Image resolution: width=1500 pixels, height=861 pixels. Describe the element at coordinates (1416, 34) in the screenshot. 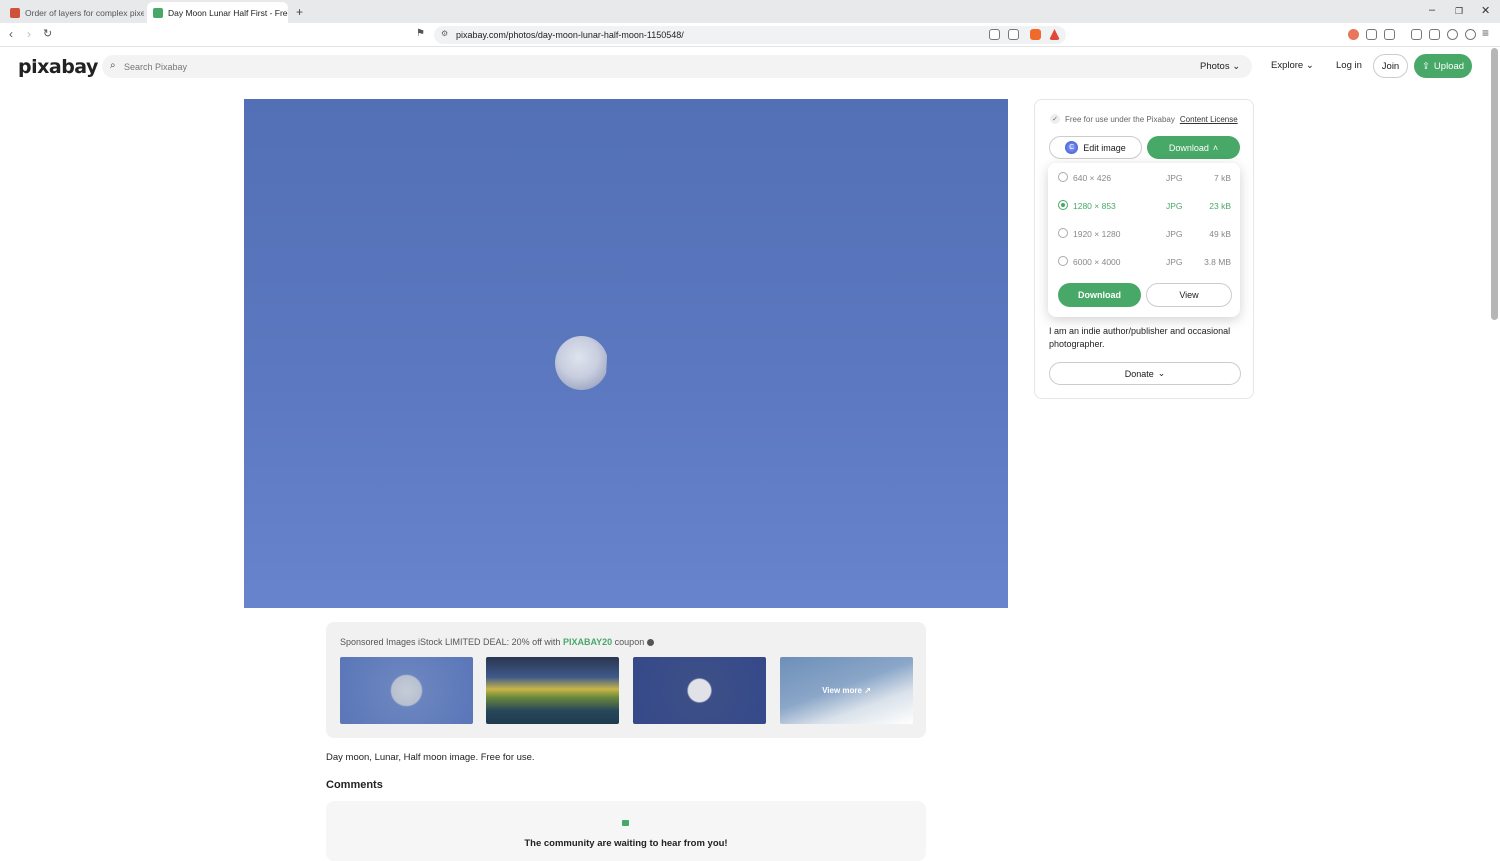

I see `sidebar-icon` at that location.